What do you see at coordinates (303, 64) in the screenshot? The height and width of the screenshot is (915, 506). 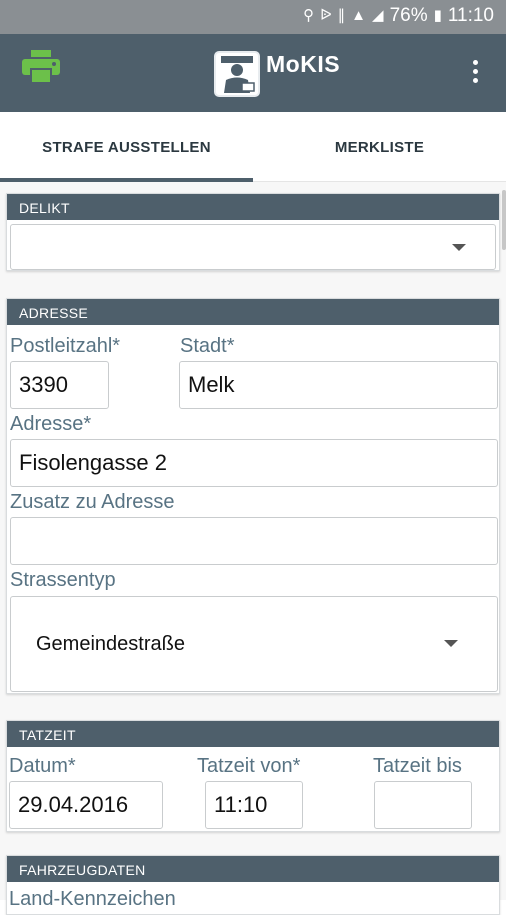 I see `app-title: MoKIS` at bounding box center [303, 64].